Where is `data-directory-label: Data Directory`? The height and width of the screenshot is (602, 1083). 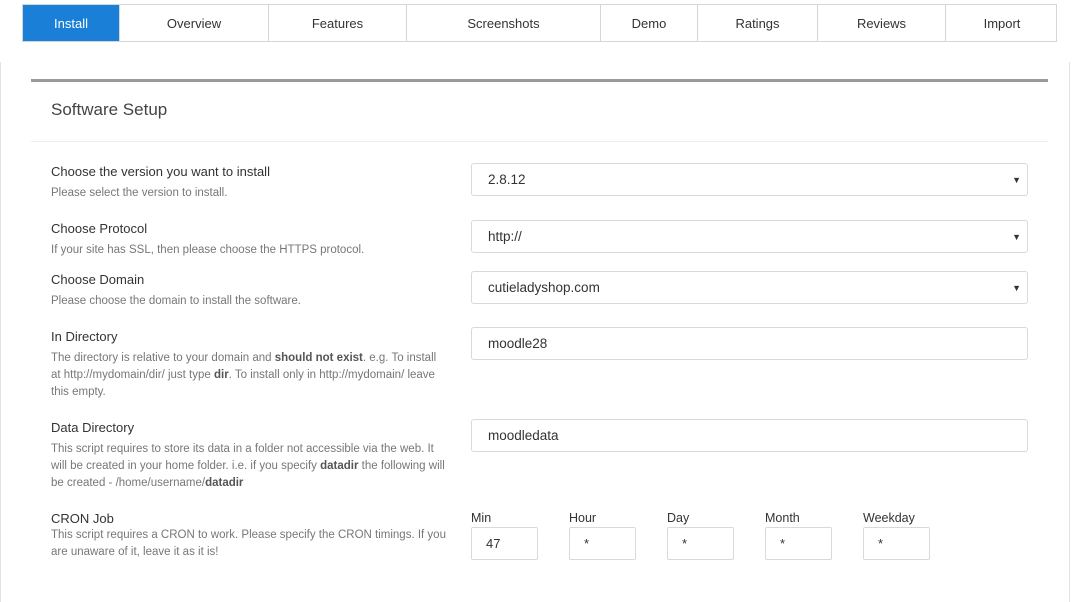 data-directory-label: Data Directory is located at coordinates (93, 427).